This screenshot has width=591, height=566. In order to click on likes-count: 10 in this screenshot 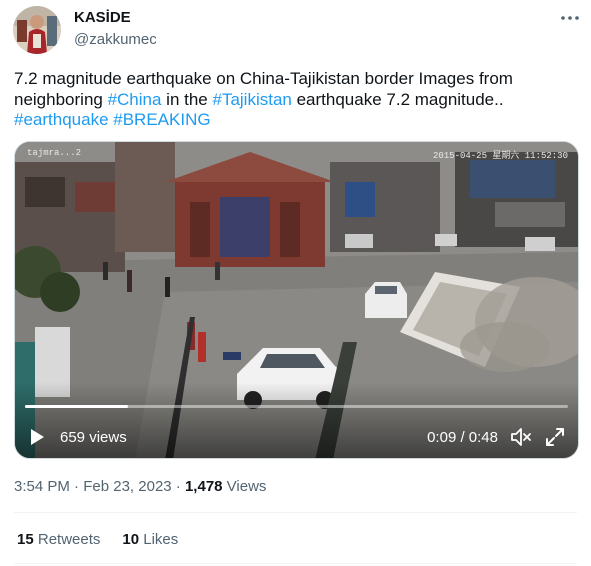, I will do `click(131, 539)`.